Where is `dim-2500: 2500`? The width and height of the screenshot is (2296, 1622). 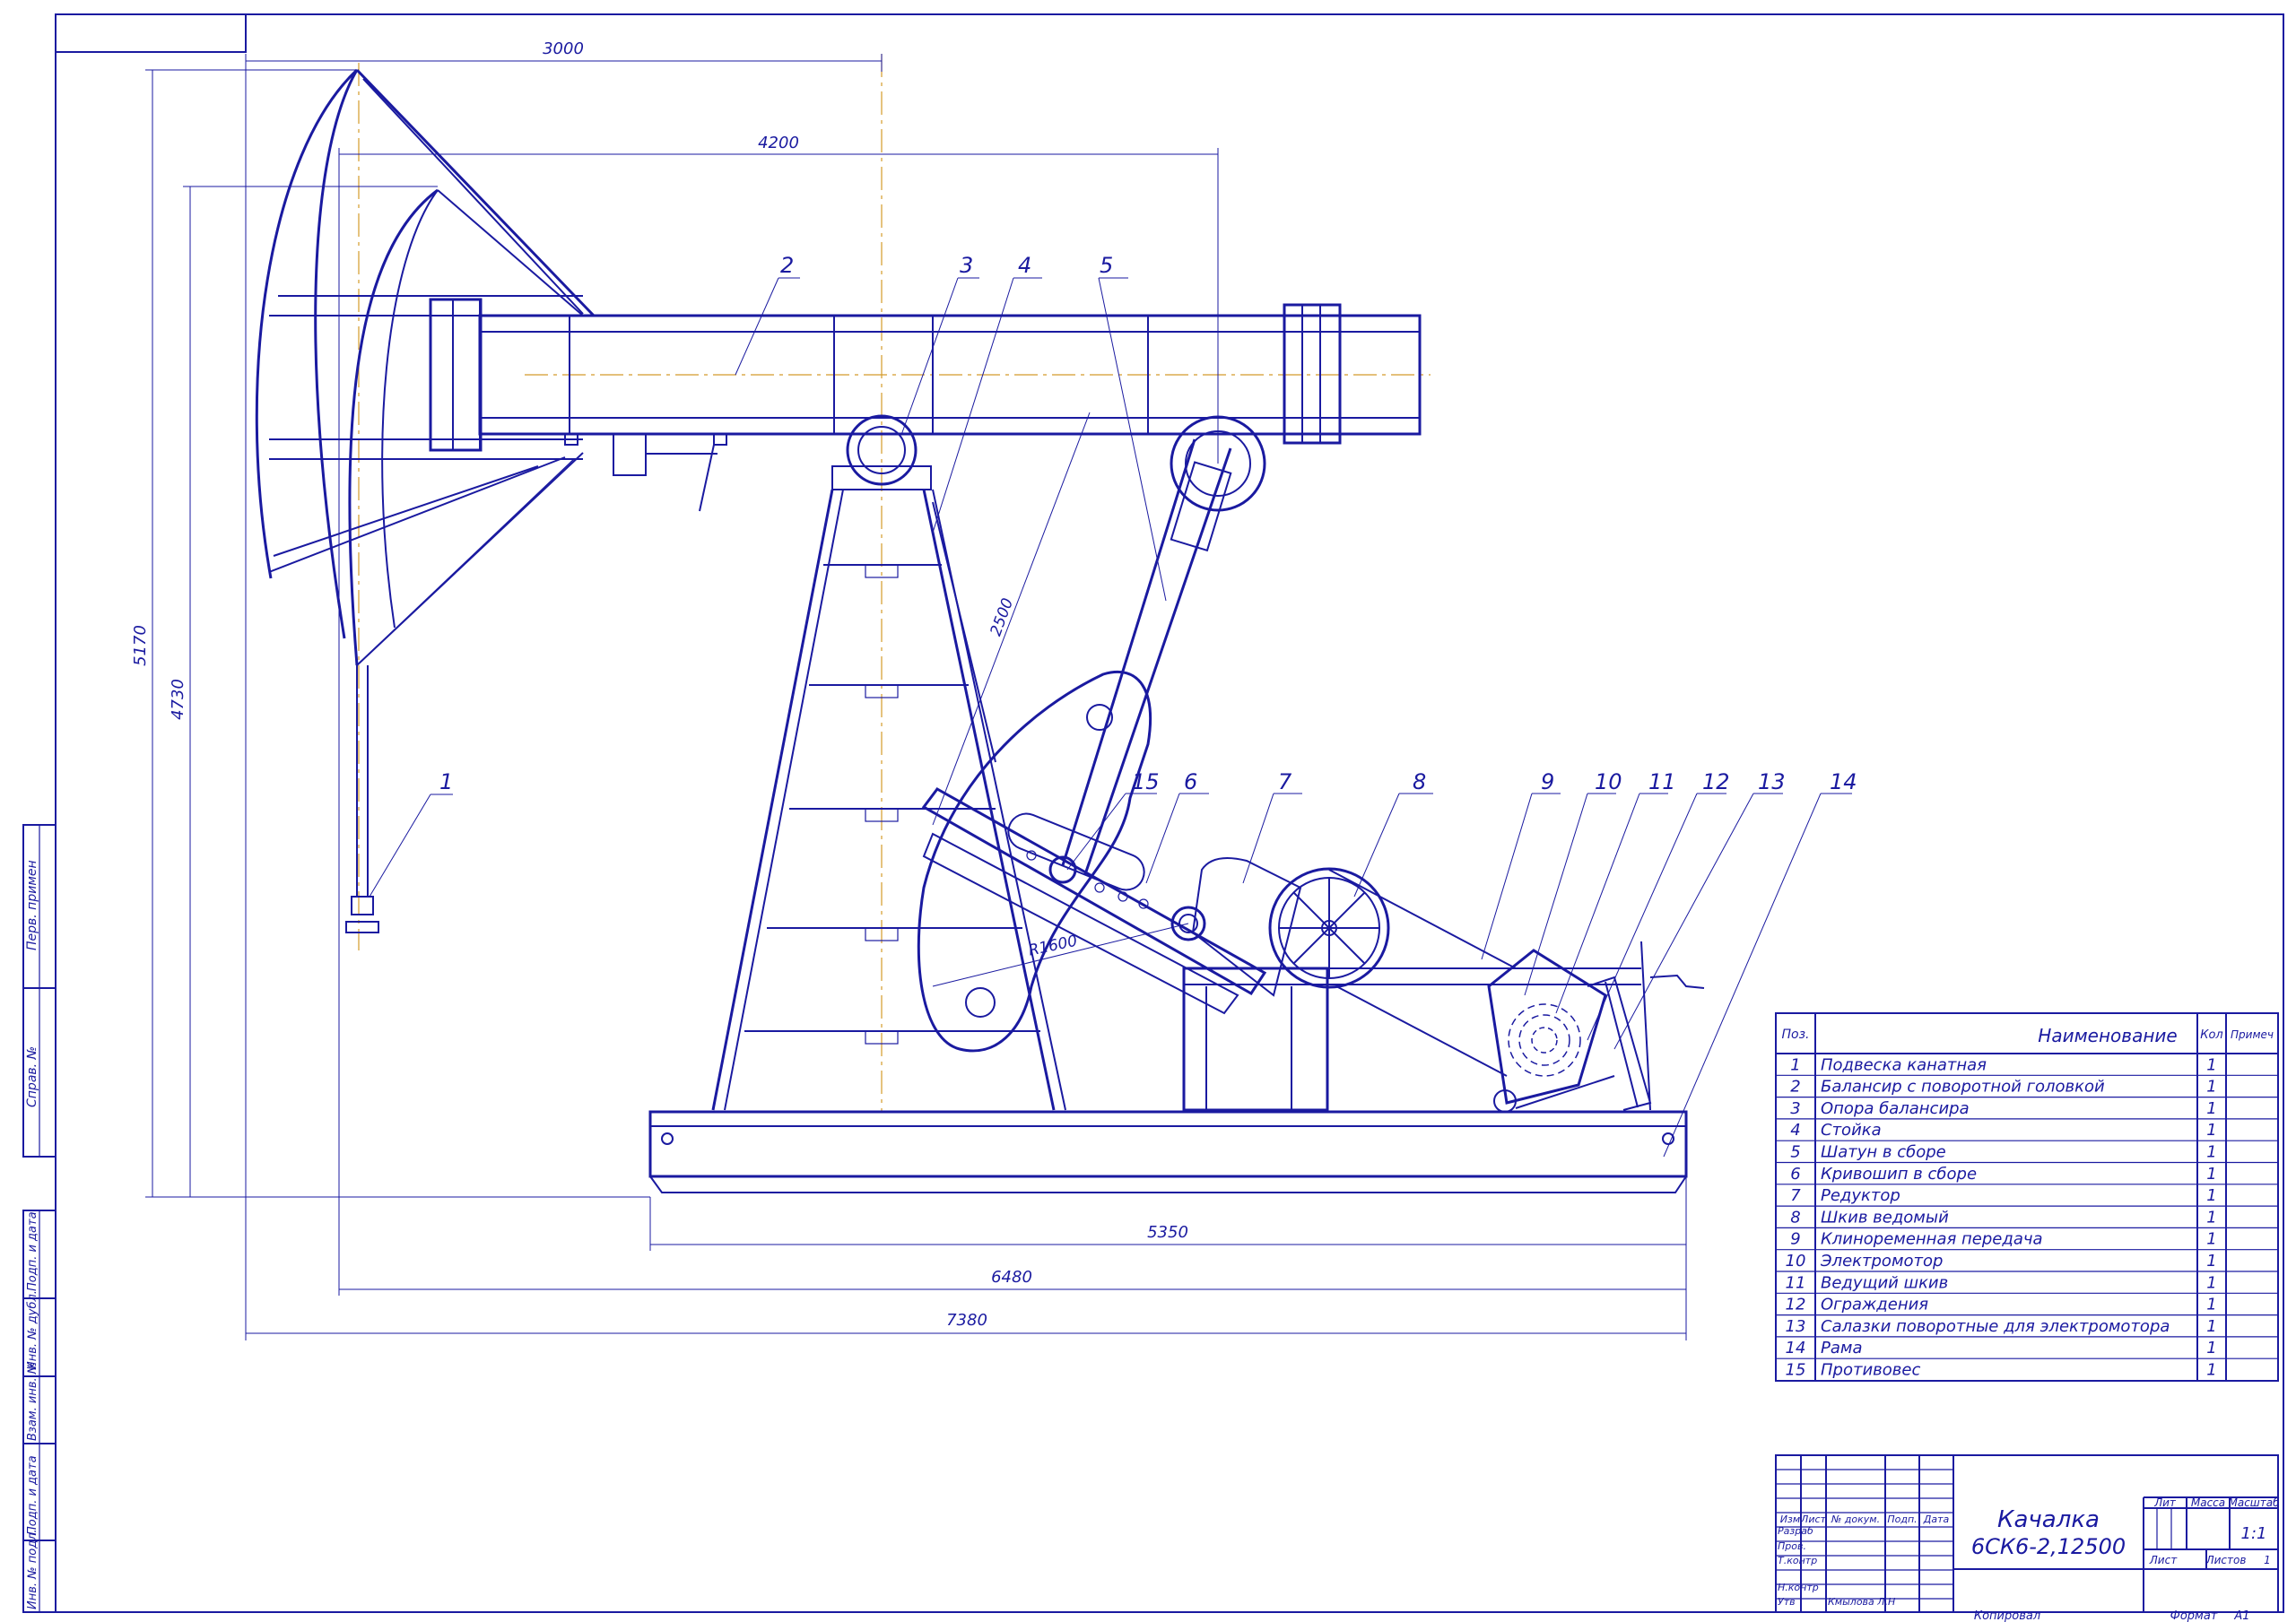
dim-2500: 2500 is located at coordinates (1002, 617).